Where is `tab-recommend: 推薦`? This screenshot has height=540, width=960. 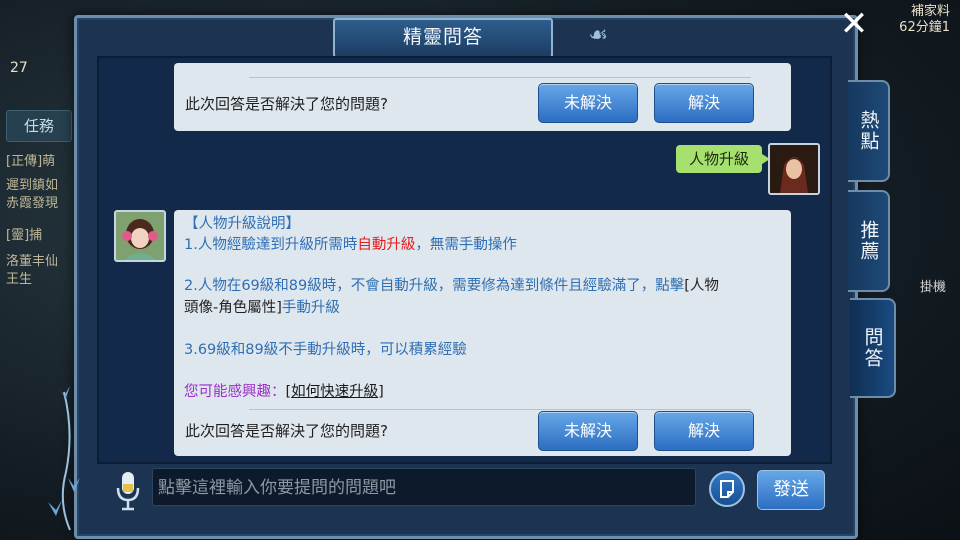
tab-recommend: 推薦 is located at coordinates (869, 241).